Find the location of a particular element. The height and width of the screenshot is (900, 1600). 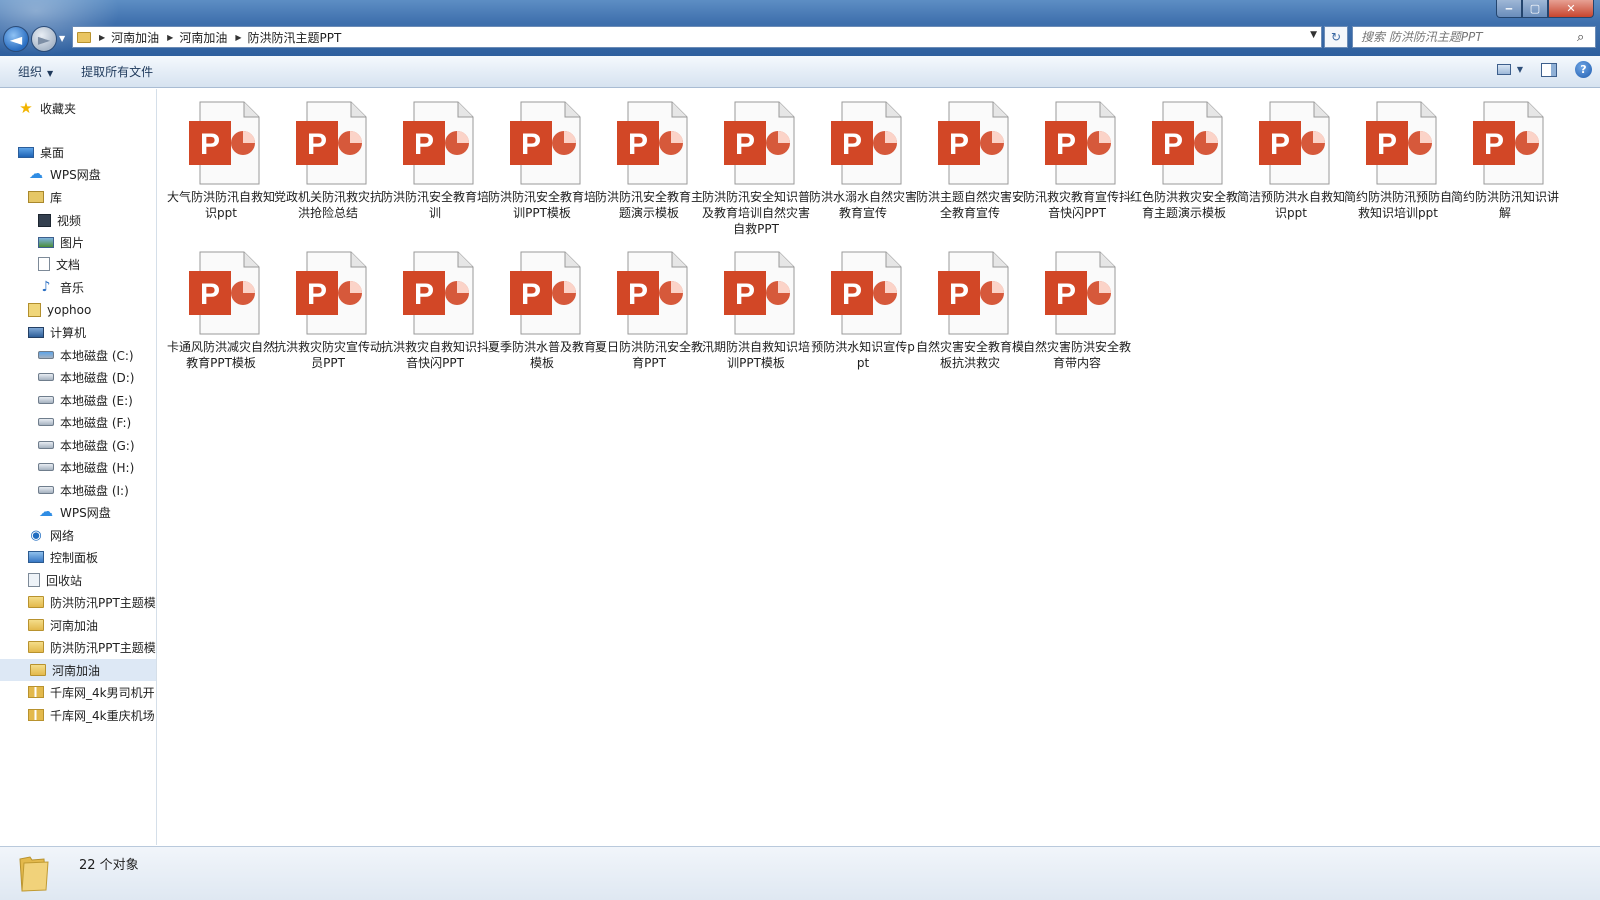

file-name: 自然灾害安全教育模板抗洪救灾 is located at coordinates (969, 355).